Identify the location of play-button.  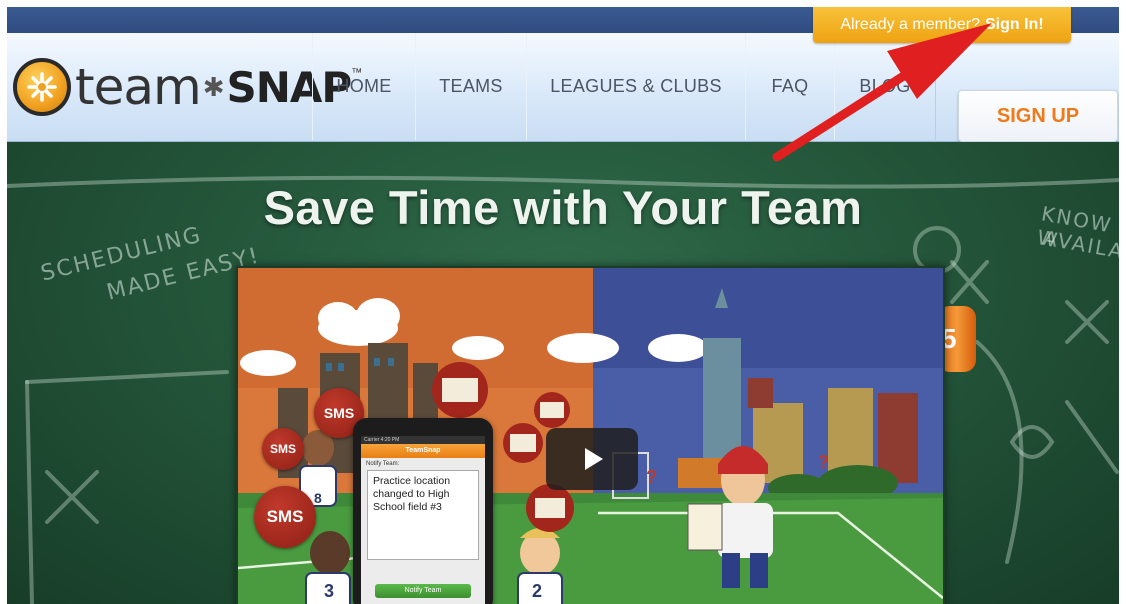
(592, 459).